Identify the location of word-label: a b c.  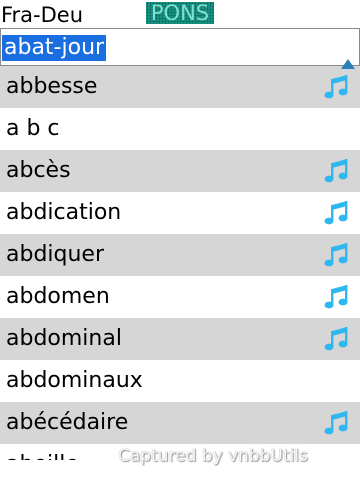
(33, 128).